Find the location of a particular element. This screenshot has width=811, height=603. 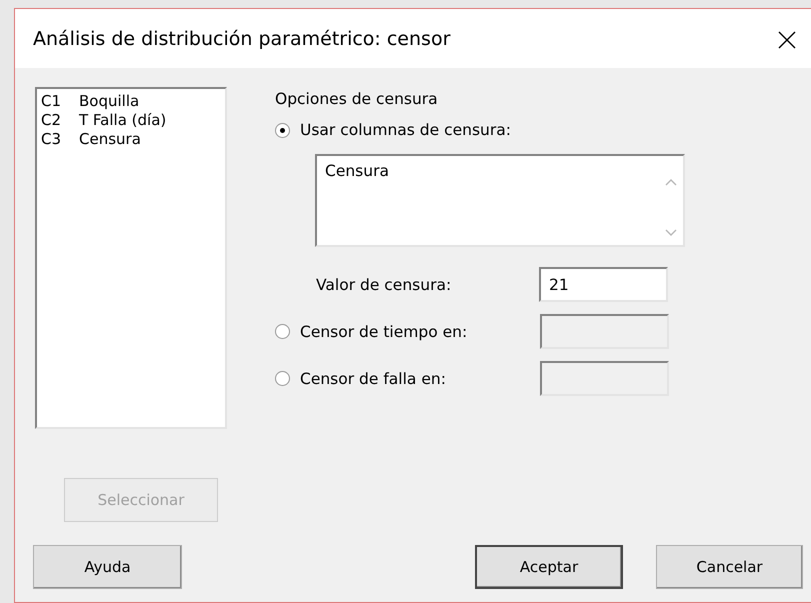

column-name: Boquilla is located at coordinates (109, 101).